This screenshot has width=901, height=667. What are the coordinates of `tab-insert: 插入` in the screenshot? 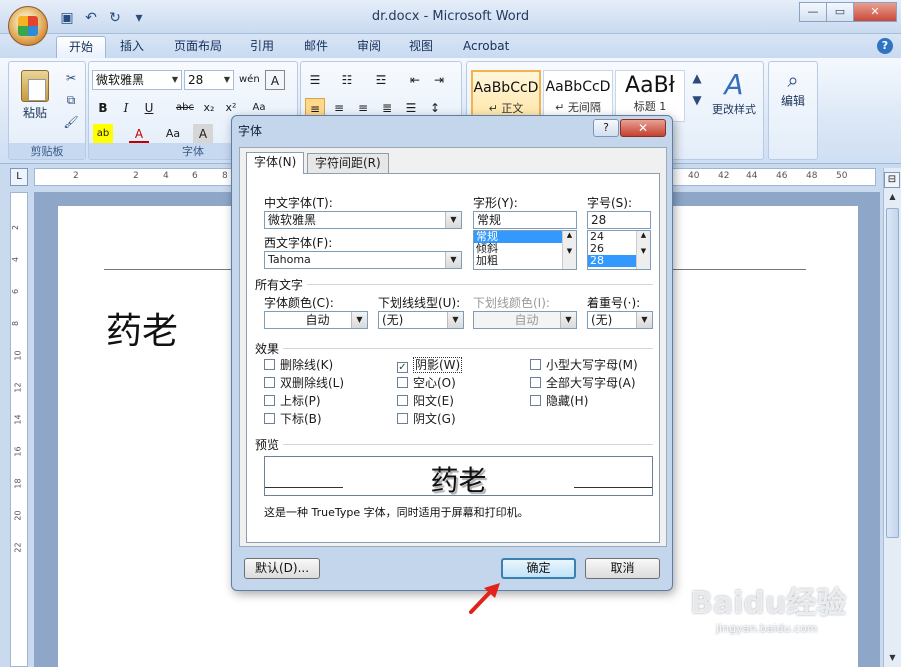 It's located at (132, 47).